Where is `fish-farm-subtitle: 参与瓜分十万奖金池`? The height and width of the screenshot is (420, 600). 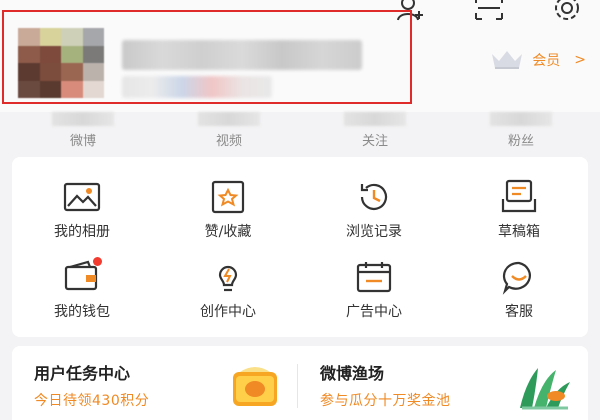
fish-farm-subtitle: 参与瓜分十万奖金池 is located at coordinates (385, 401).